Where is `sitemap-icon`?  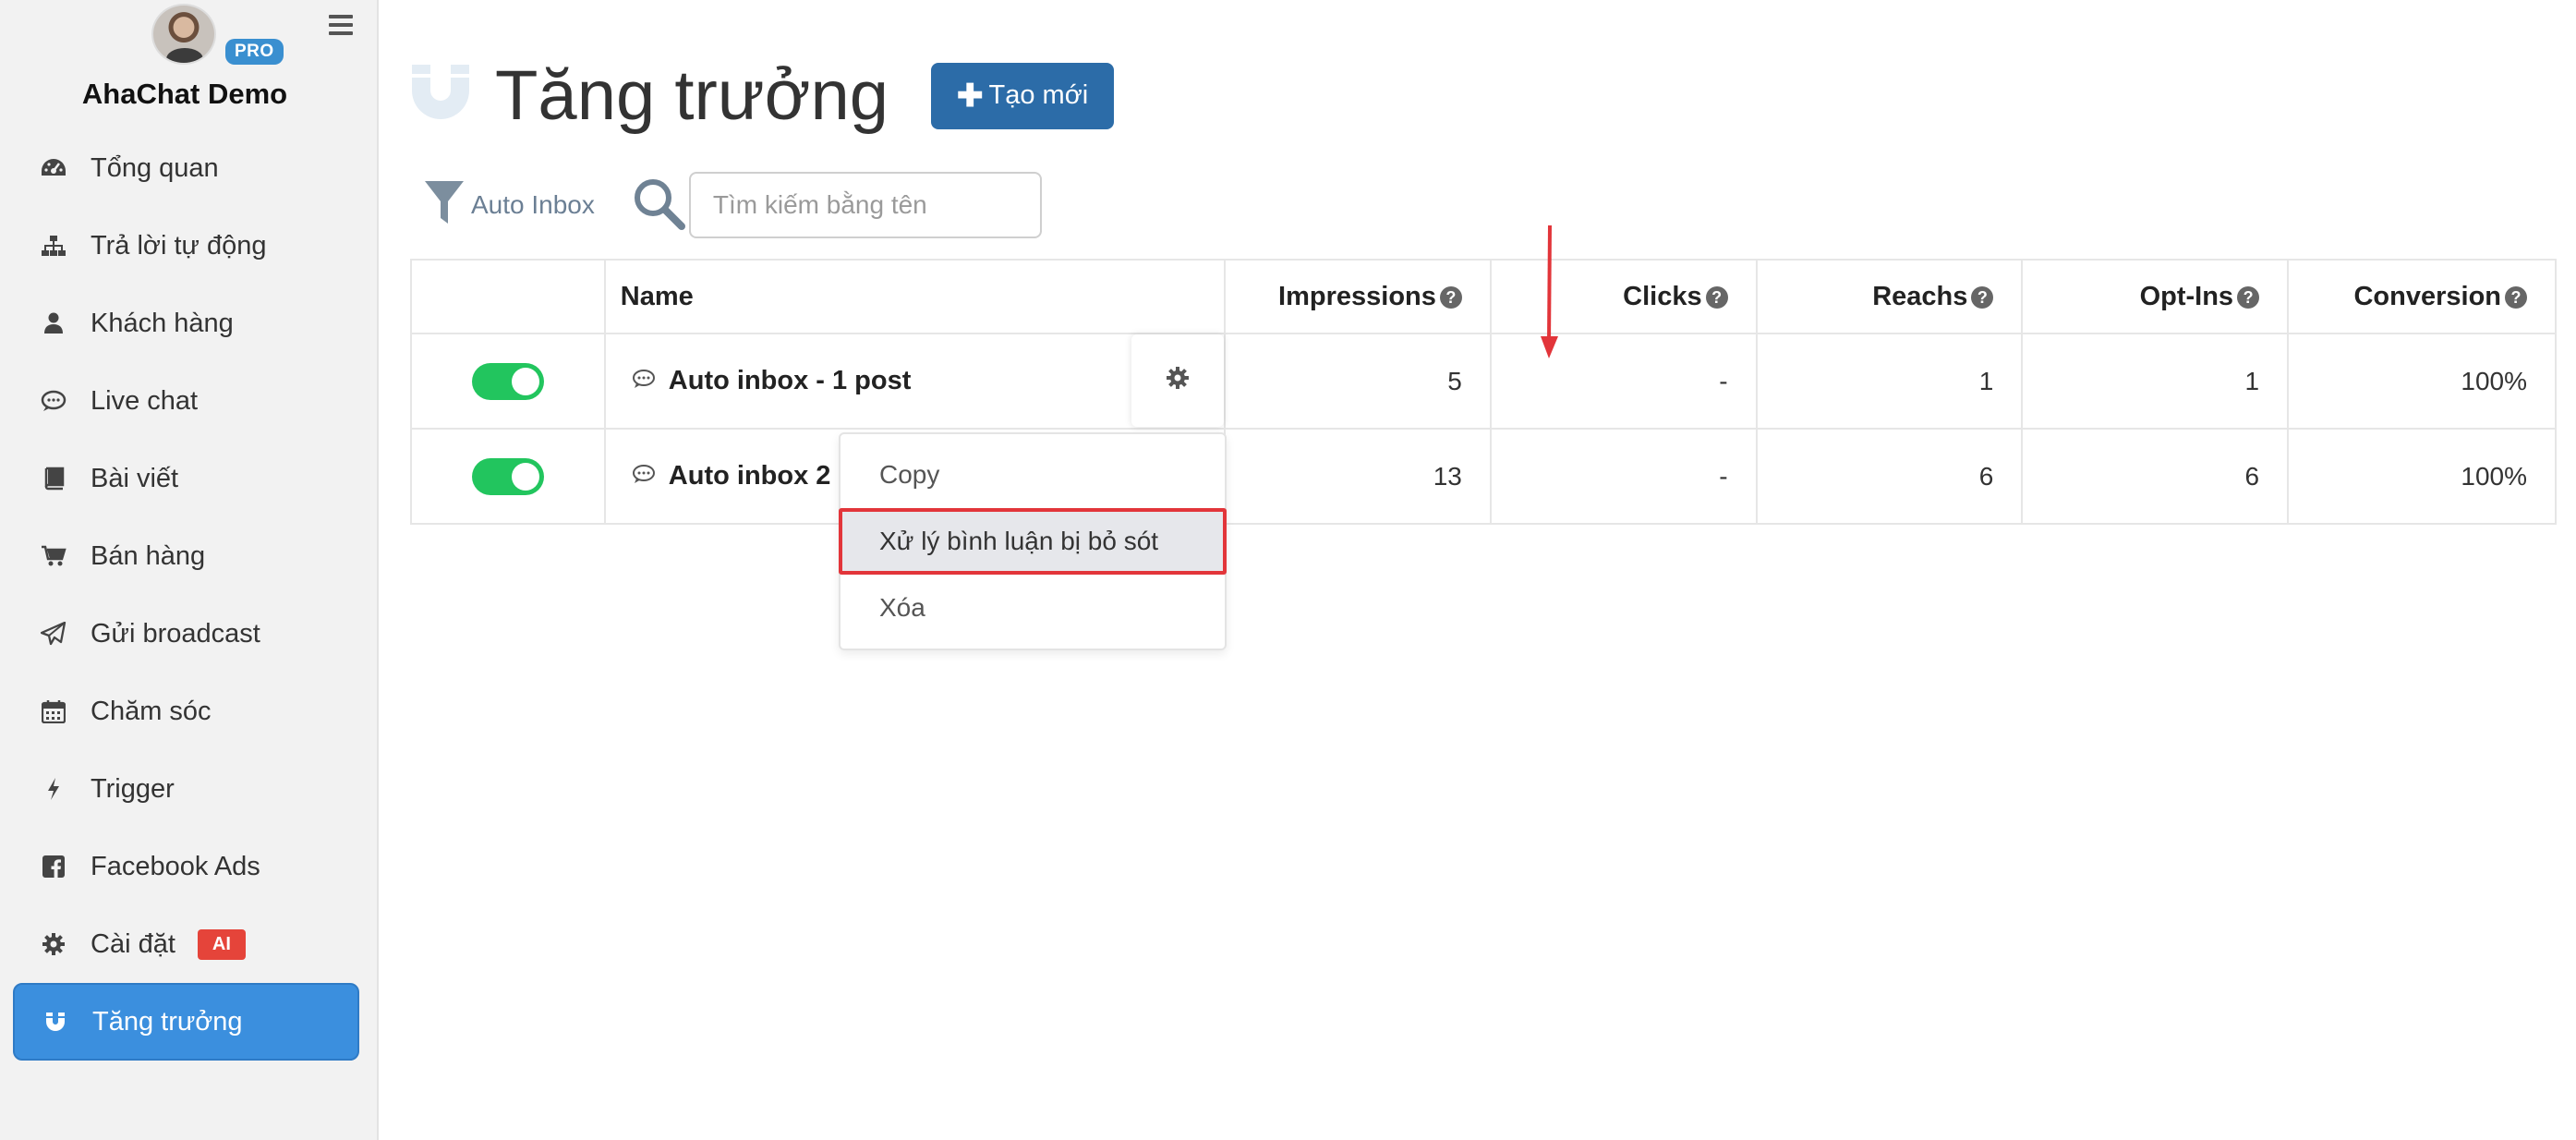
sitemap-icon is located at coordinates (53, 246).